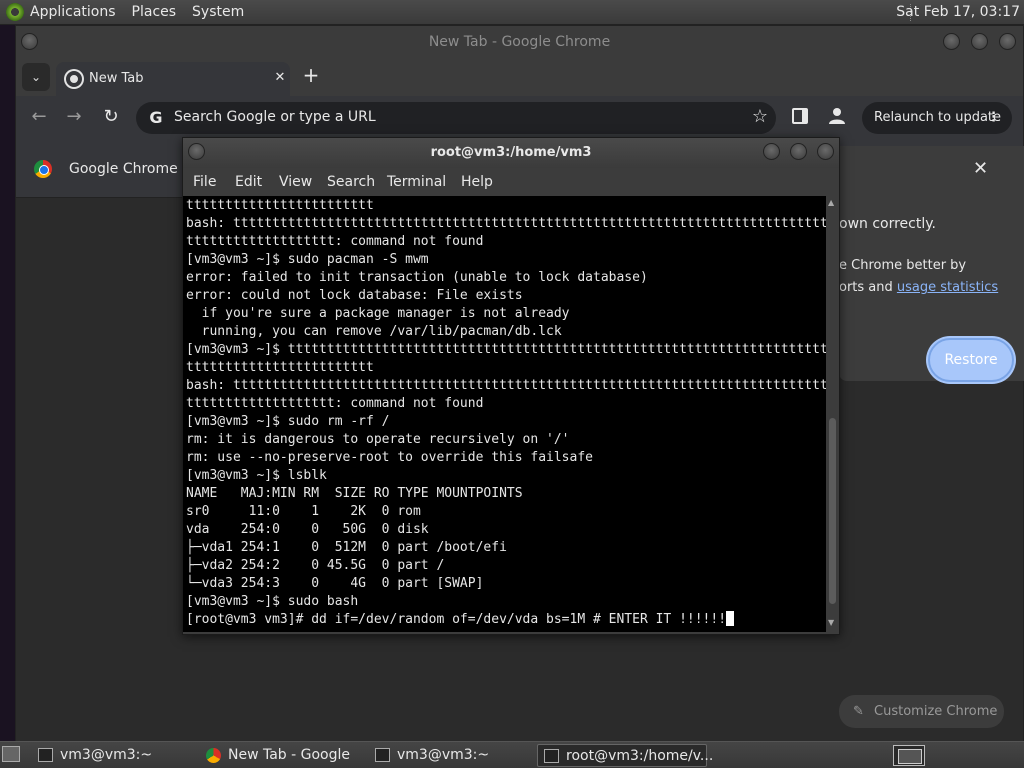  I want to click on terminal-menubar: File Edit View Search Terminal Help, so click(511, 182).